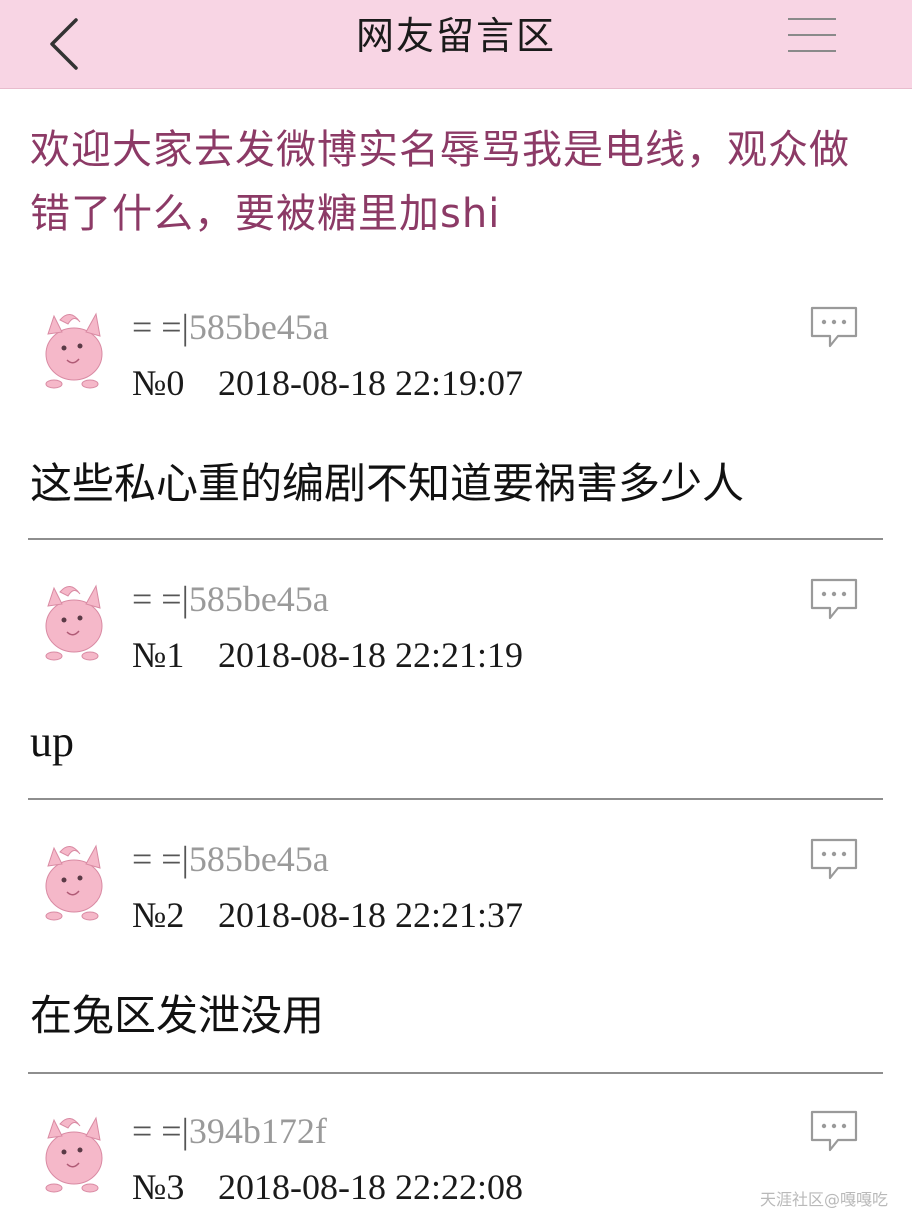  I want to click on post-meta: №3 2018-08-18 22:22:08, so click(327, 1187).